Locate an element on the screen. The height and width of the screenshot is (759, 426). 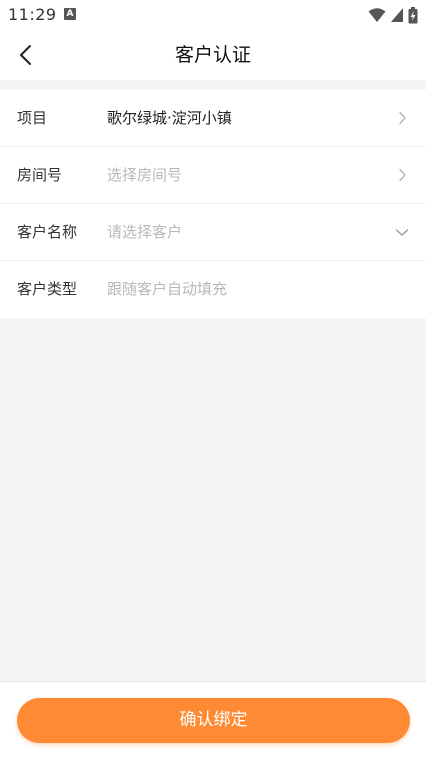
project-label: 项目 is located at coordinates (32, 118).